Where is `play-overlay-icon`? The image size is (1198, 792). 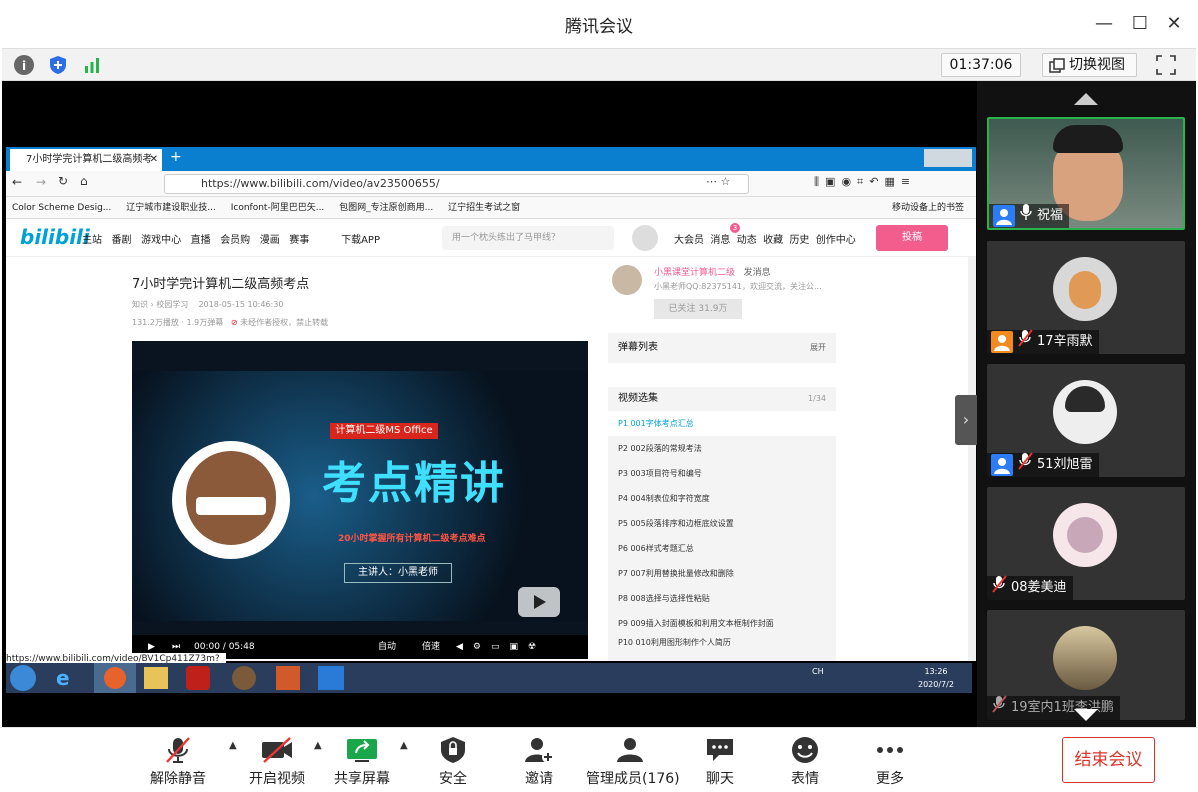
play-overlay-icon is located at coordinates (539, 602).